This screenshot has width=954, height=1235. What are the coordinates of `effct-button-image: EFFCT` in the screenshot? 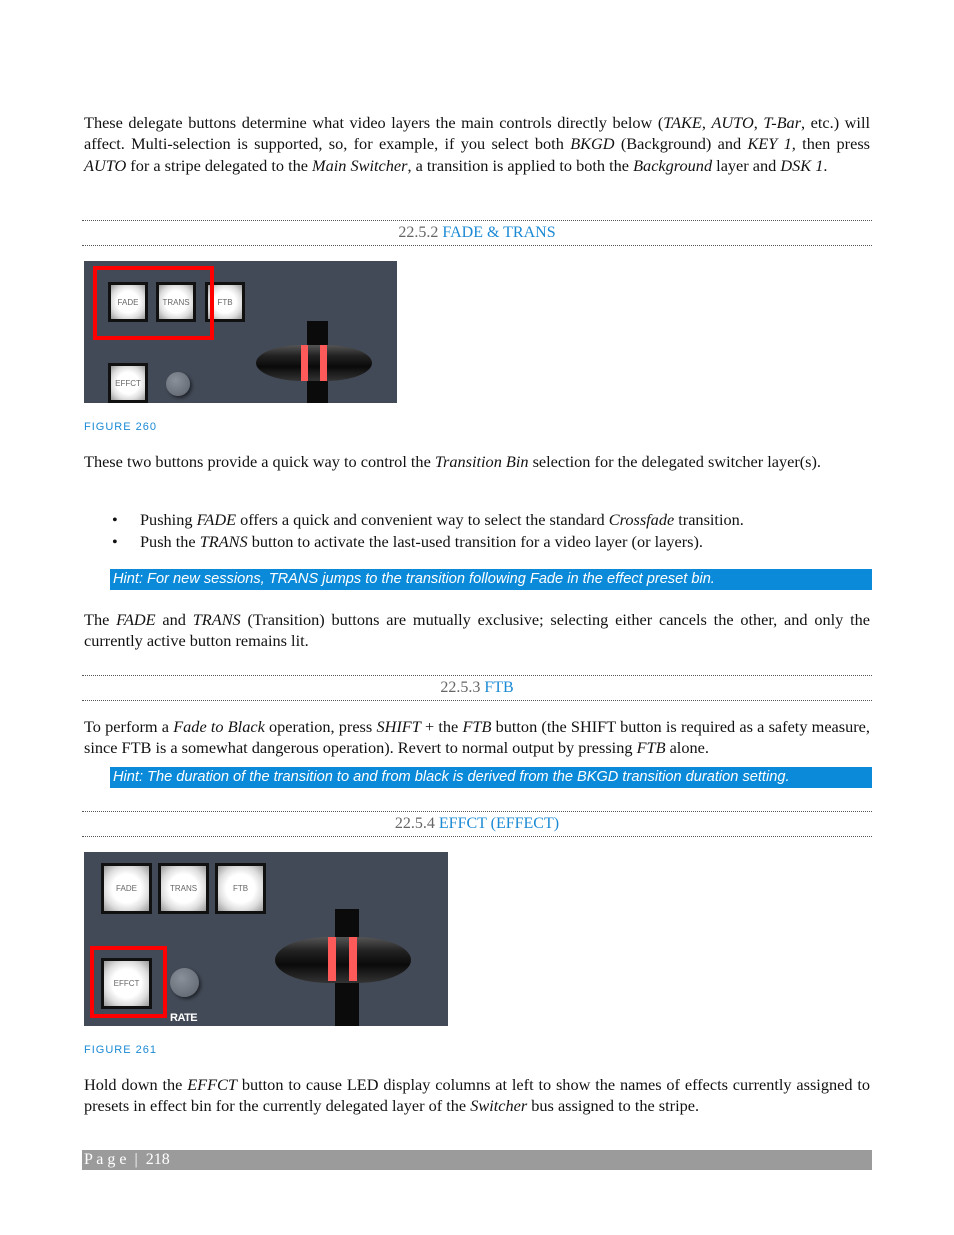 It's located at (128, 383).